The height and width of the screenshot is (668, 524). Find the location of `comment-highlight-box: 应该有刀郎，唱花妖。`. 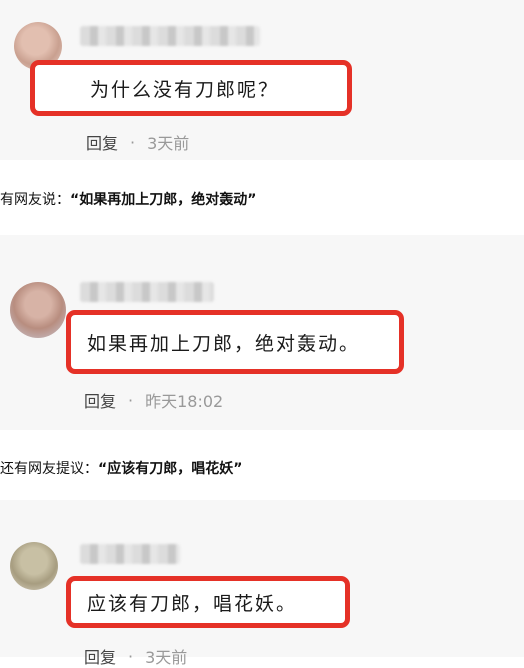

comment-highlight-box: 应该有刀郎，唱花妖。 is located at coordinates (208, 602).